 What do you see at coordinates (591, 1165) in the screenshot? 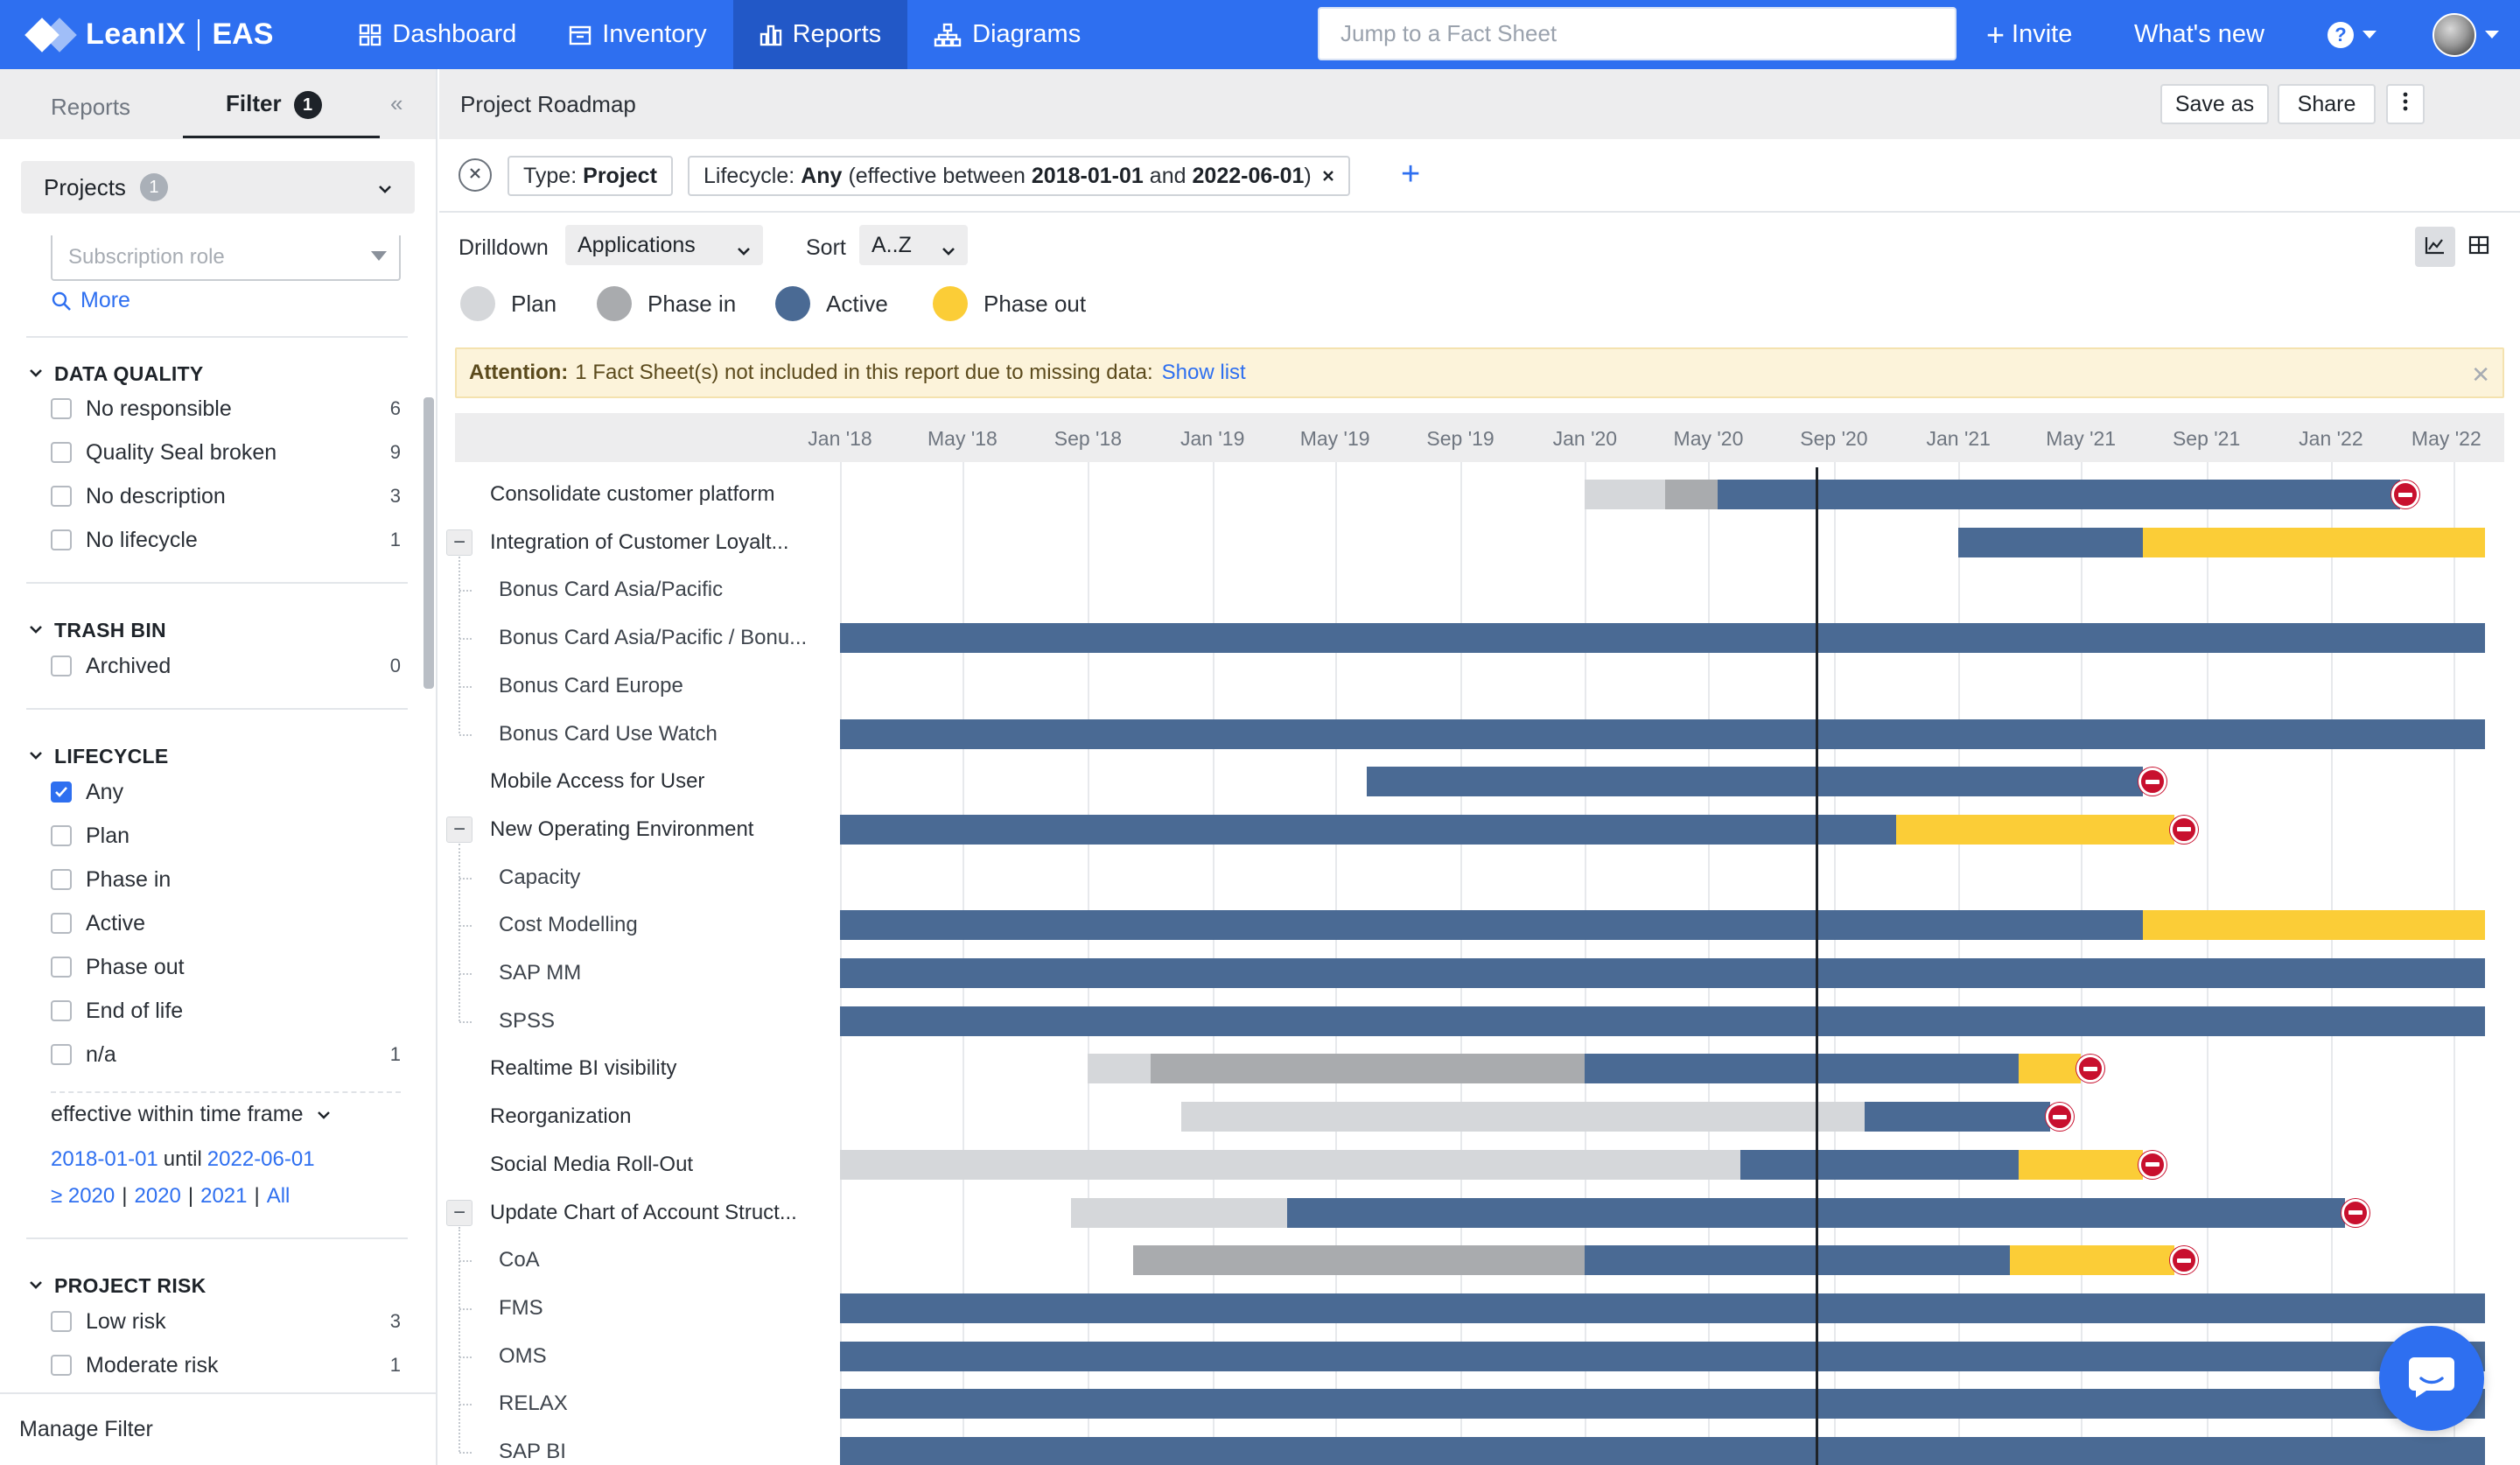
I see `roadmap-row-label: Social Media Roll-Out` at bounding box center [591, 1165].